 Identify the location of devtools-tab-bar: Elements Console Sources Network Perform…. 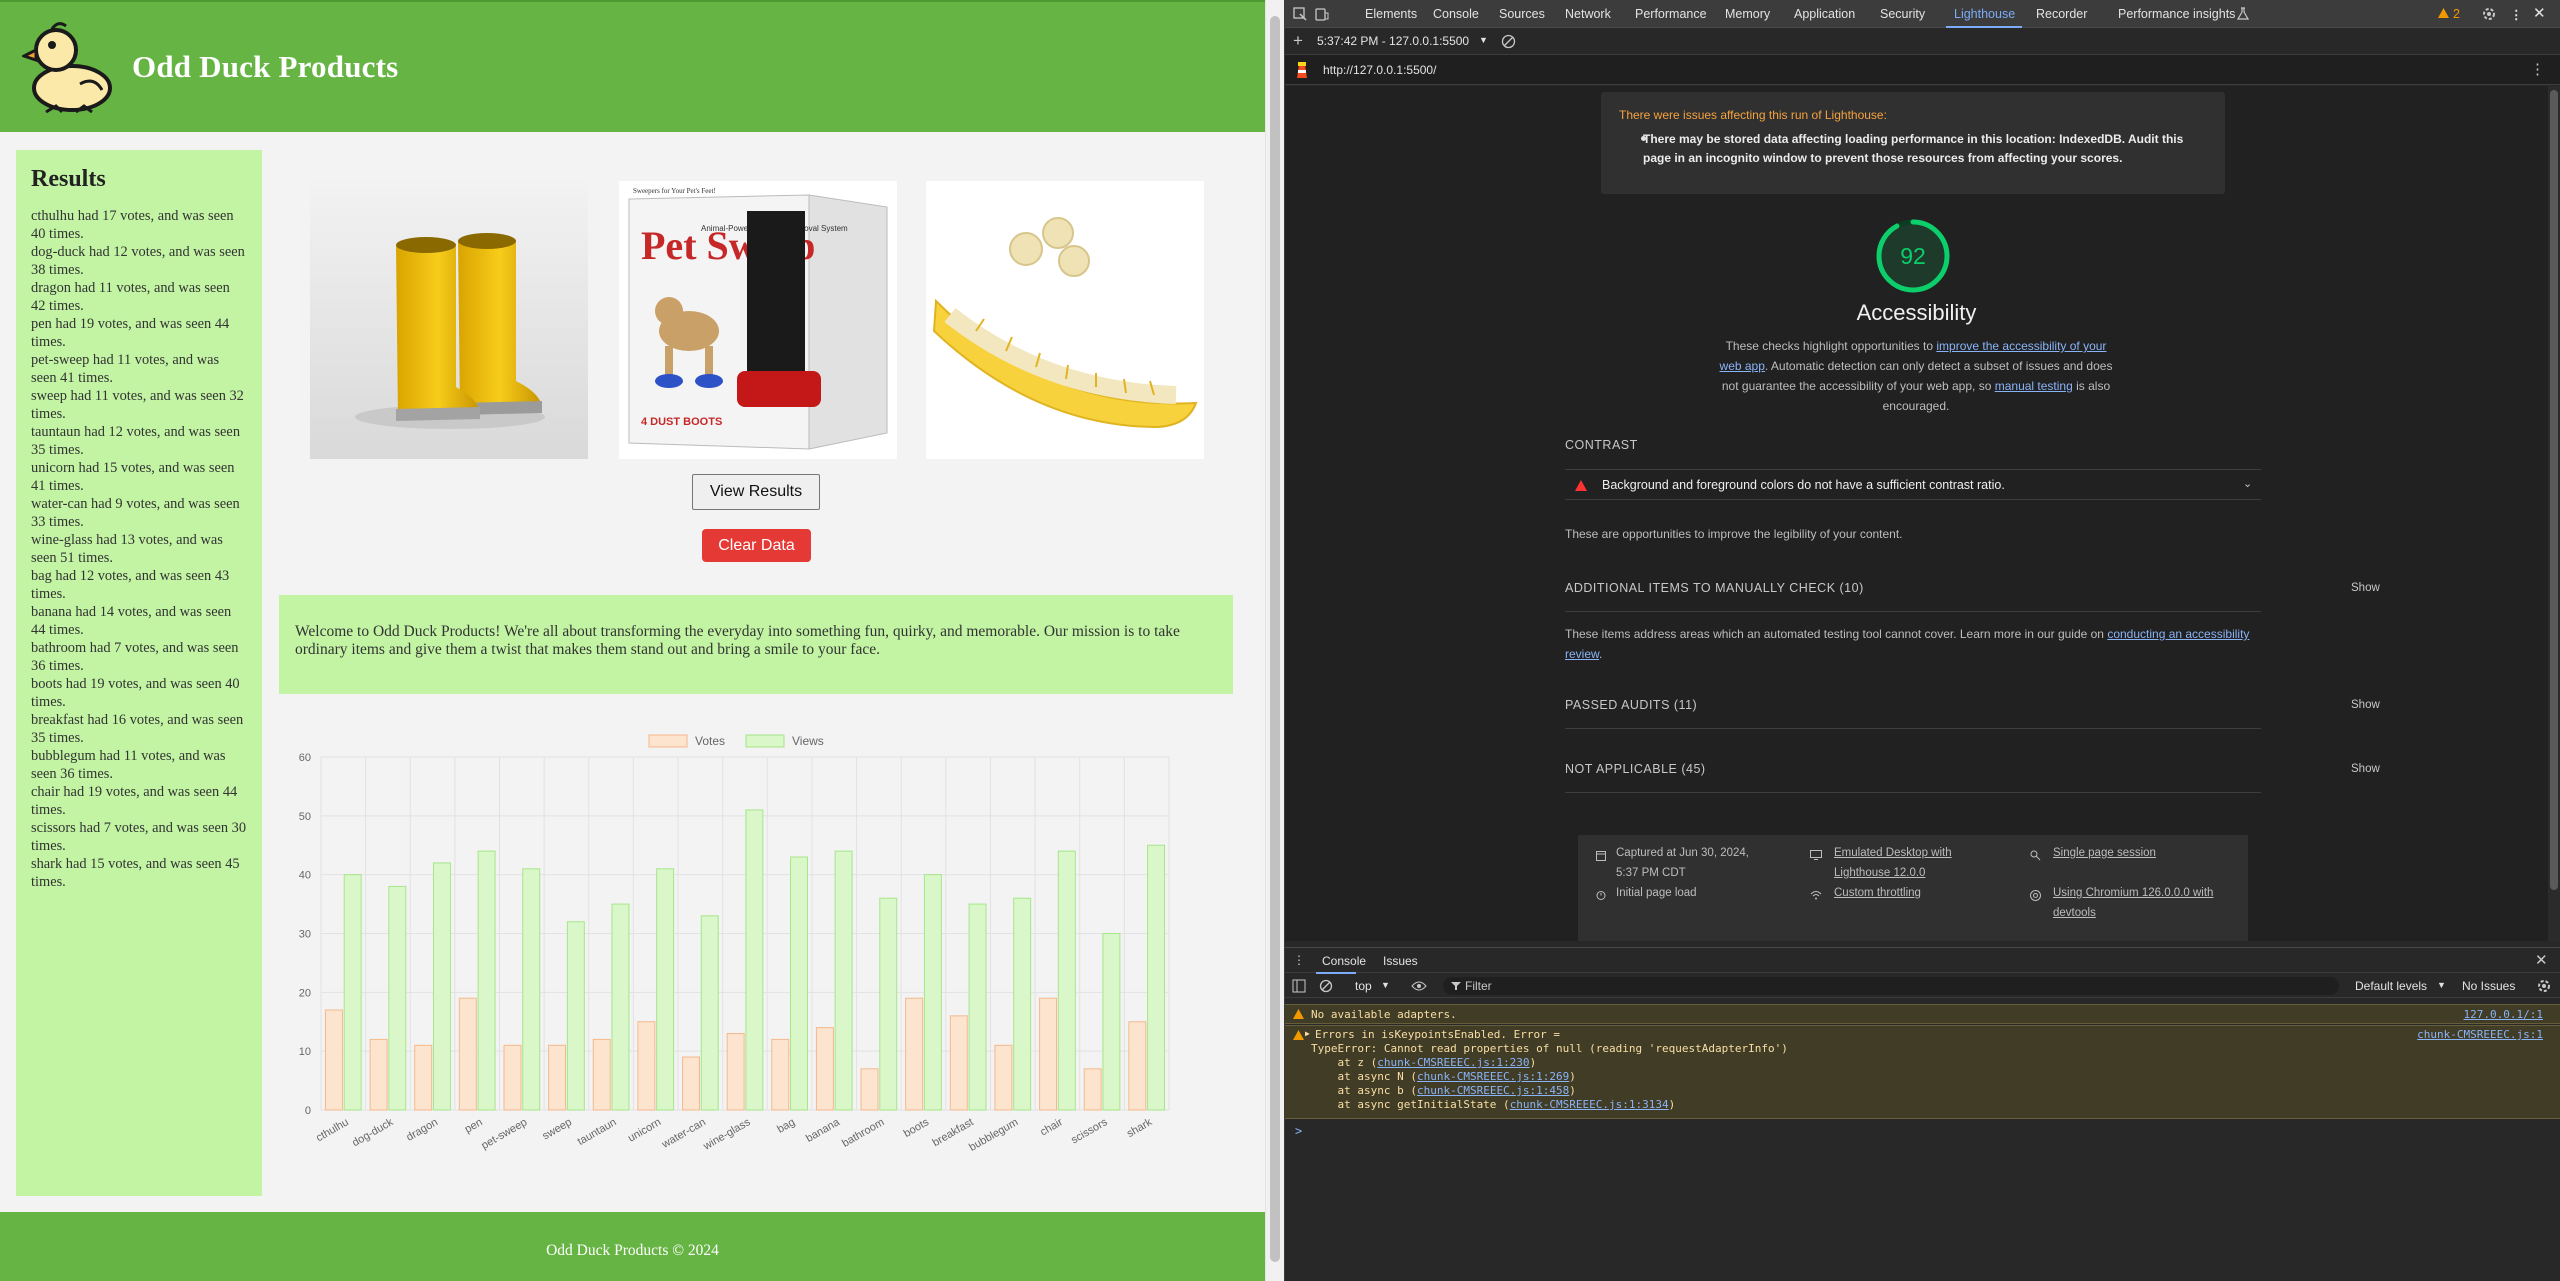
(1922, 14).